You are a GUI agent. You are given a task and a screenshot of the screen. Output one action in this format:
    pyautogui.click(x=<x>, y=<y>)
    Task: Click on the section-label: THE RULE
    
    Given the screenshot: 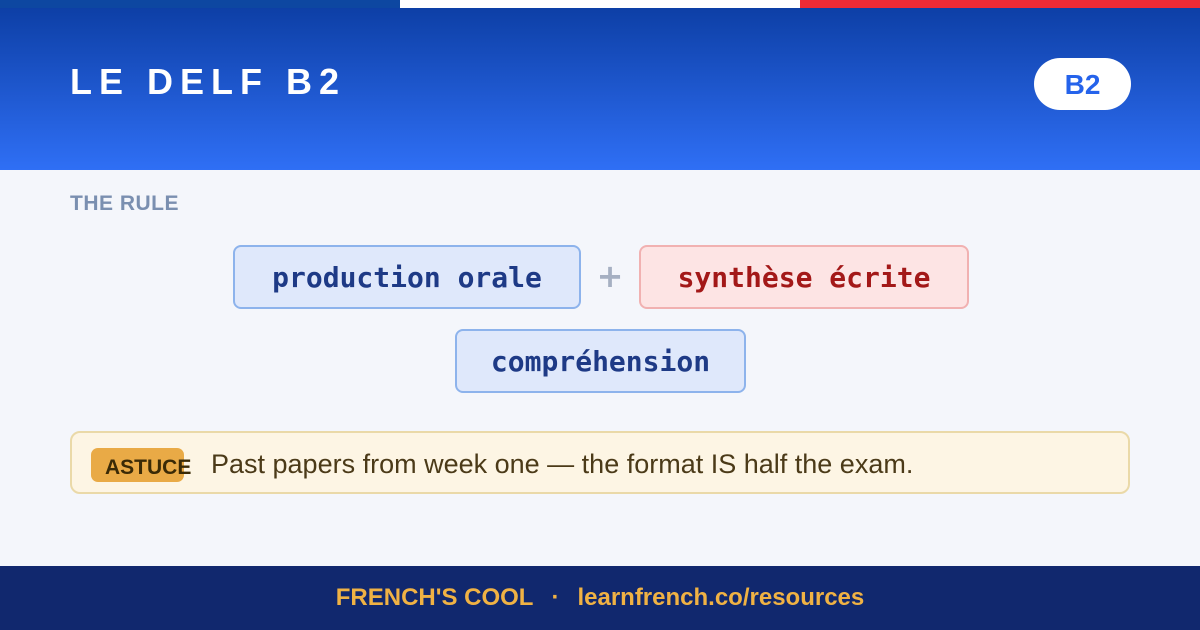 What is the action you would take?
    pyautogui.click(x=124, y=203)
    